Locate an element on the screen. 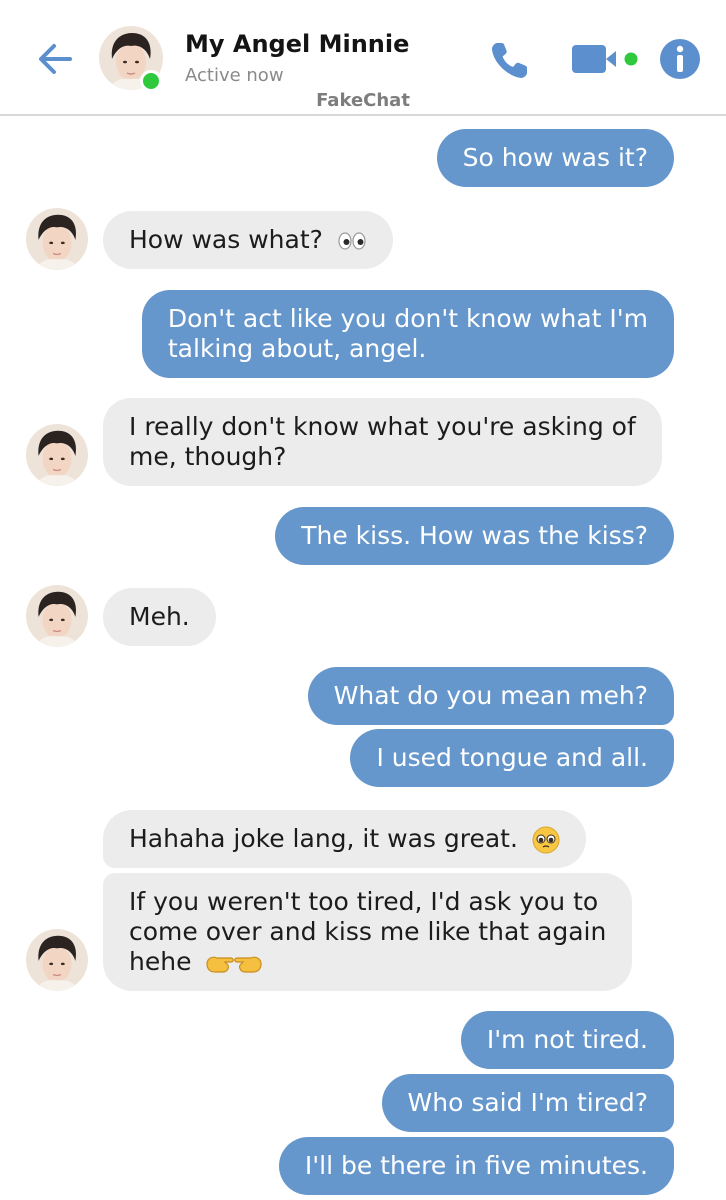  pointing-fingers-emoji-icon is located at coordinates (234, 964).